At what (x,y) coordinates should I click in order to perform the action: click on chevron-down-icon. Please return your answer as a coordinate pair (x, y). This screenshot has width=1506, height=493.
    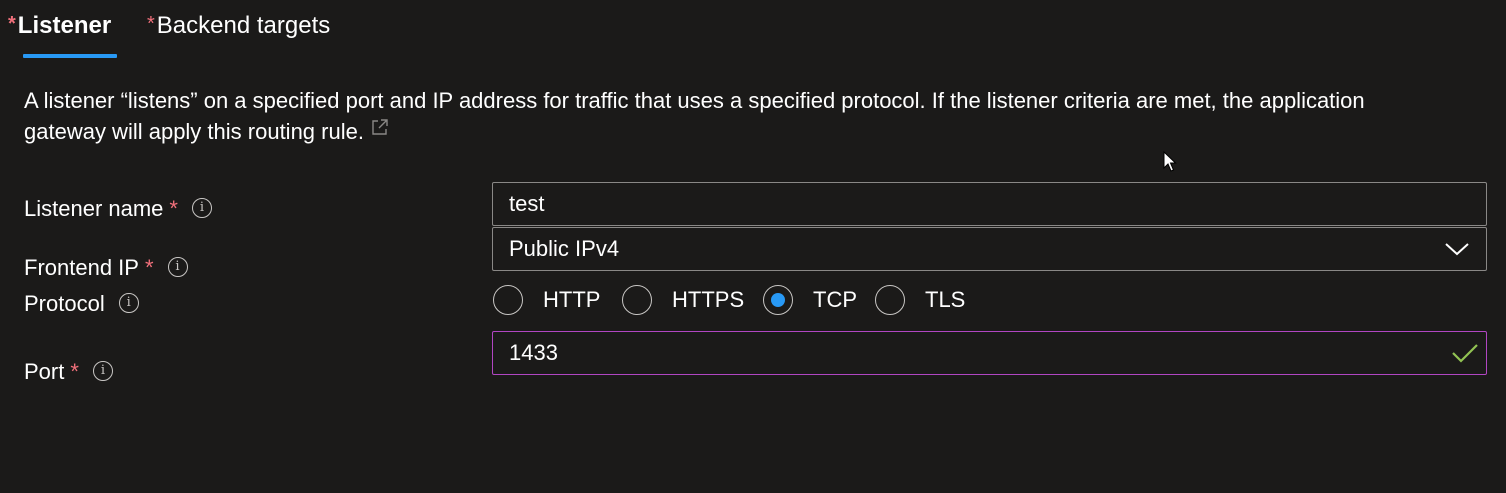
    Looking at the image, I should click on (1457, 251).